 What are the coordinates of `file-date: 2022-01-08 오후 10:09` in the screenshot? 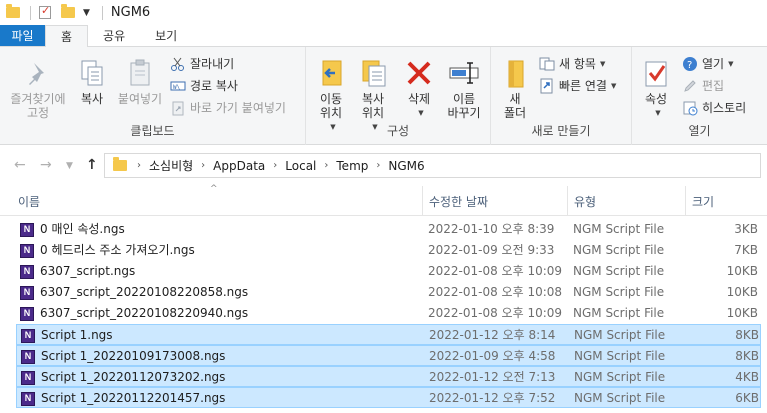 It's located at (495, 271).